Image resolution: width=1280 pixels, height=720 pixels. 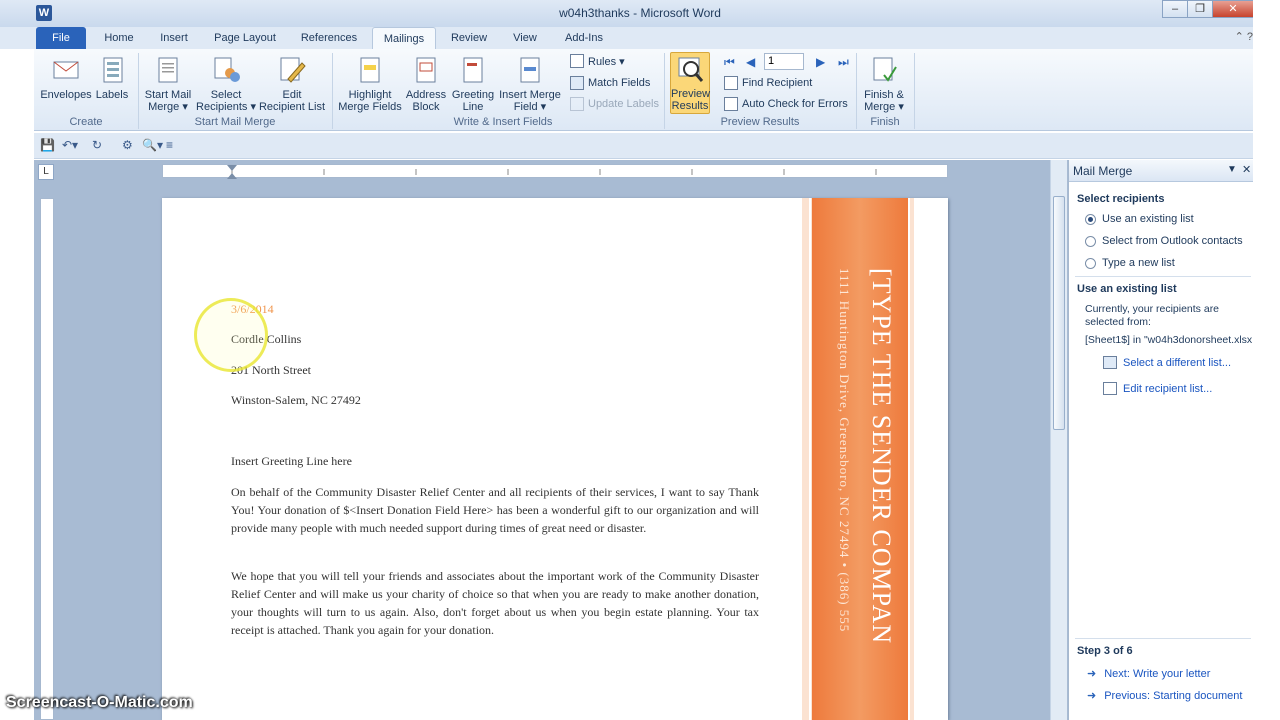 I want to click on step-indicator: Step 3 of 6, so click(x=1105, y=651).